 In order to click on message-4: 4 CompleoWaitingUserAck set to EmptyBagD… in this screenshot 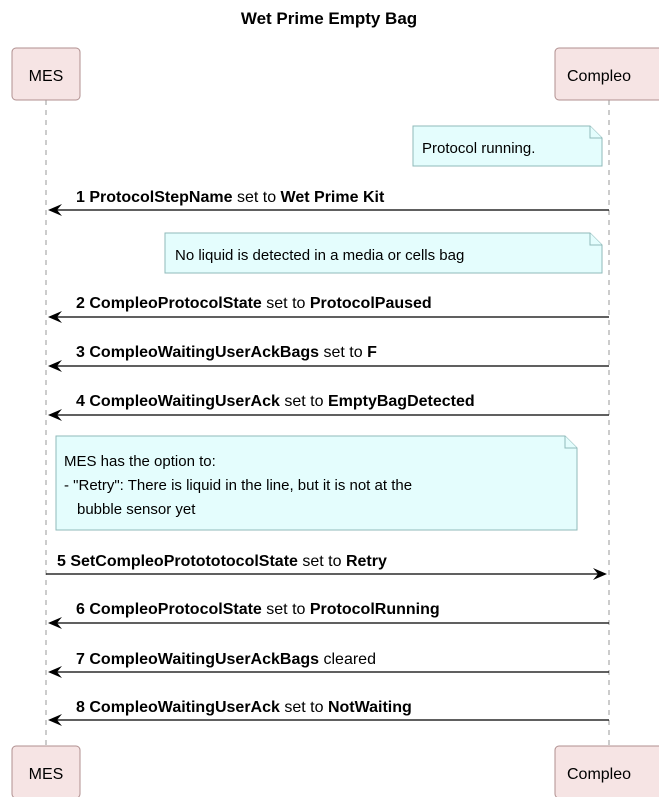, I will do `click(328, 407)`.